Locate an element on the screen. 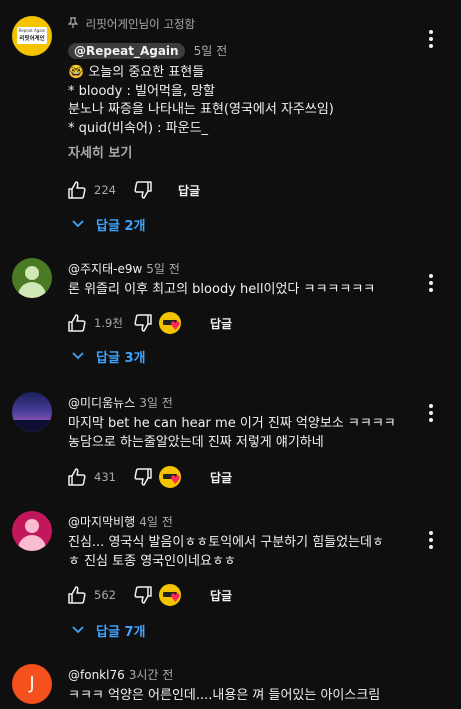  pin-icon is located at coordinates (73, 22).